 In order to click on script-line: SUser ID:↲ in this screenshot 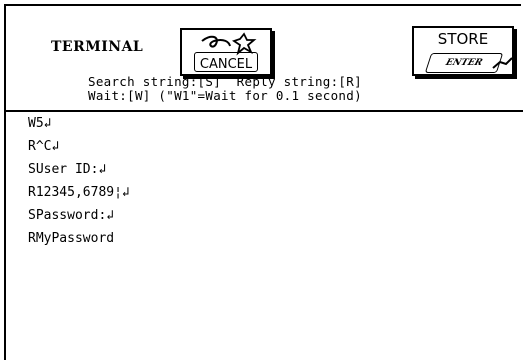, I will do `click(67, 169)`.